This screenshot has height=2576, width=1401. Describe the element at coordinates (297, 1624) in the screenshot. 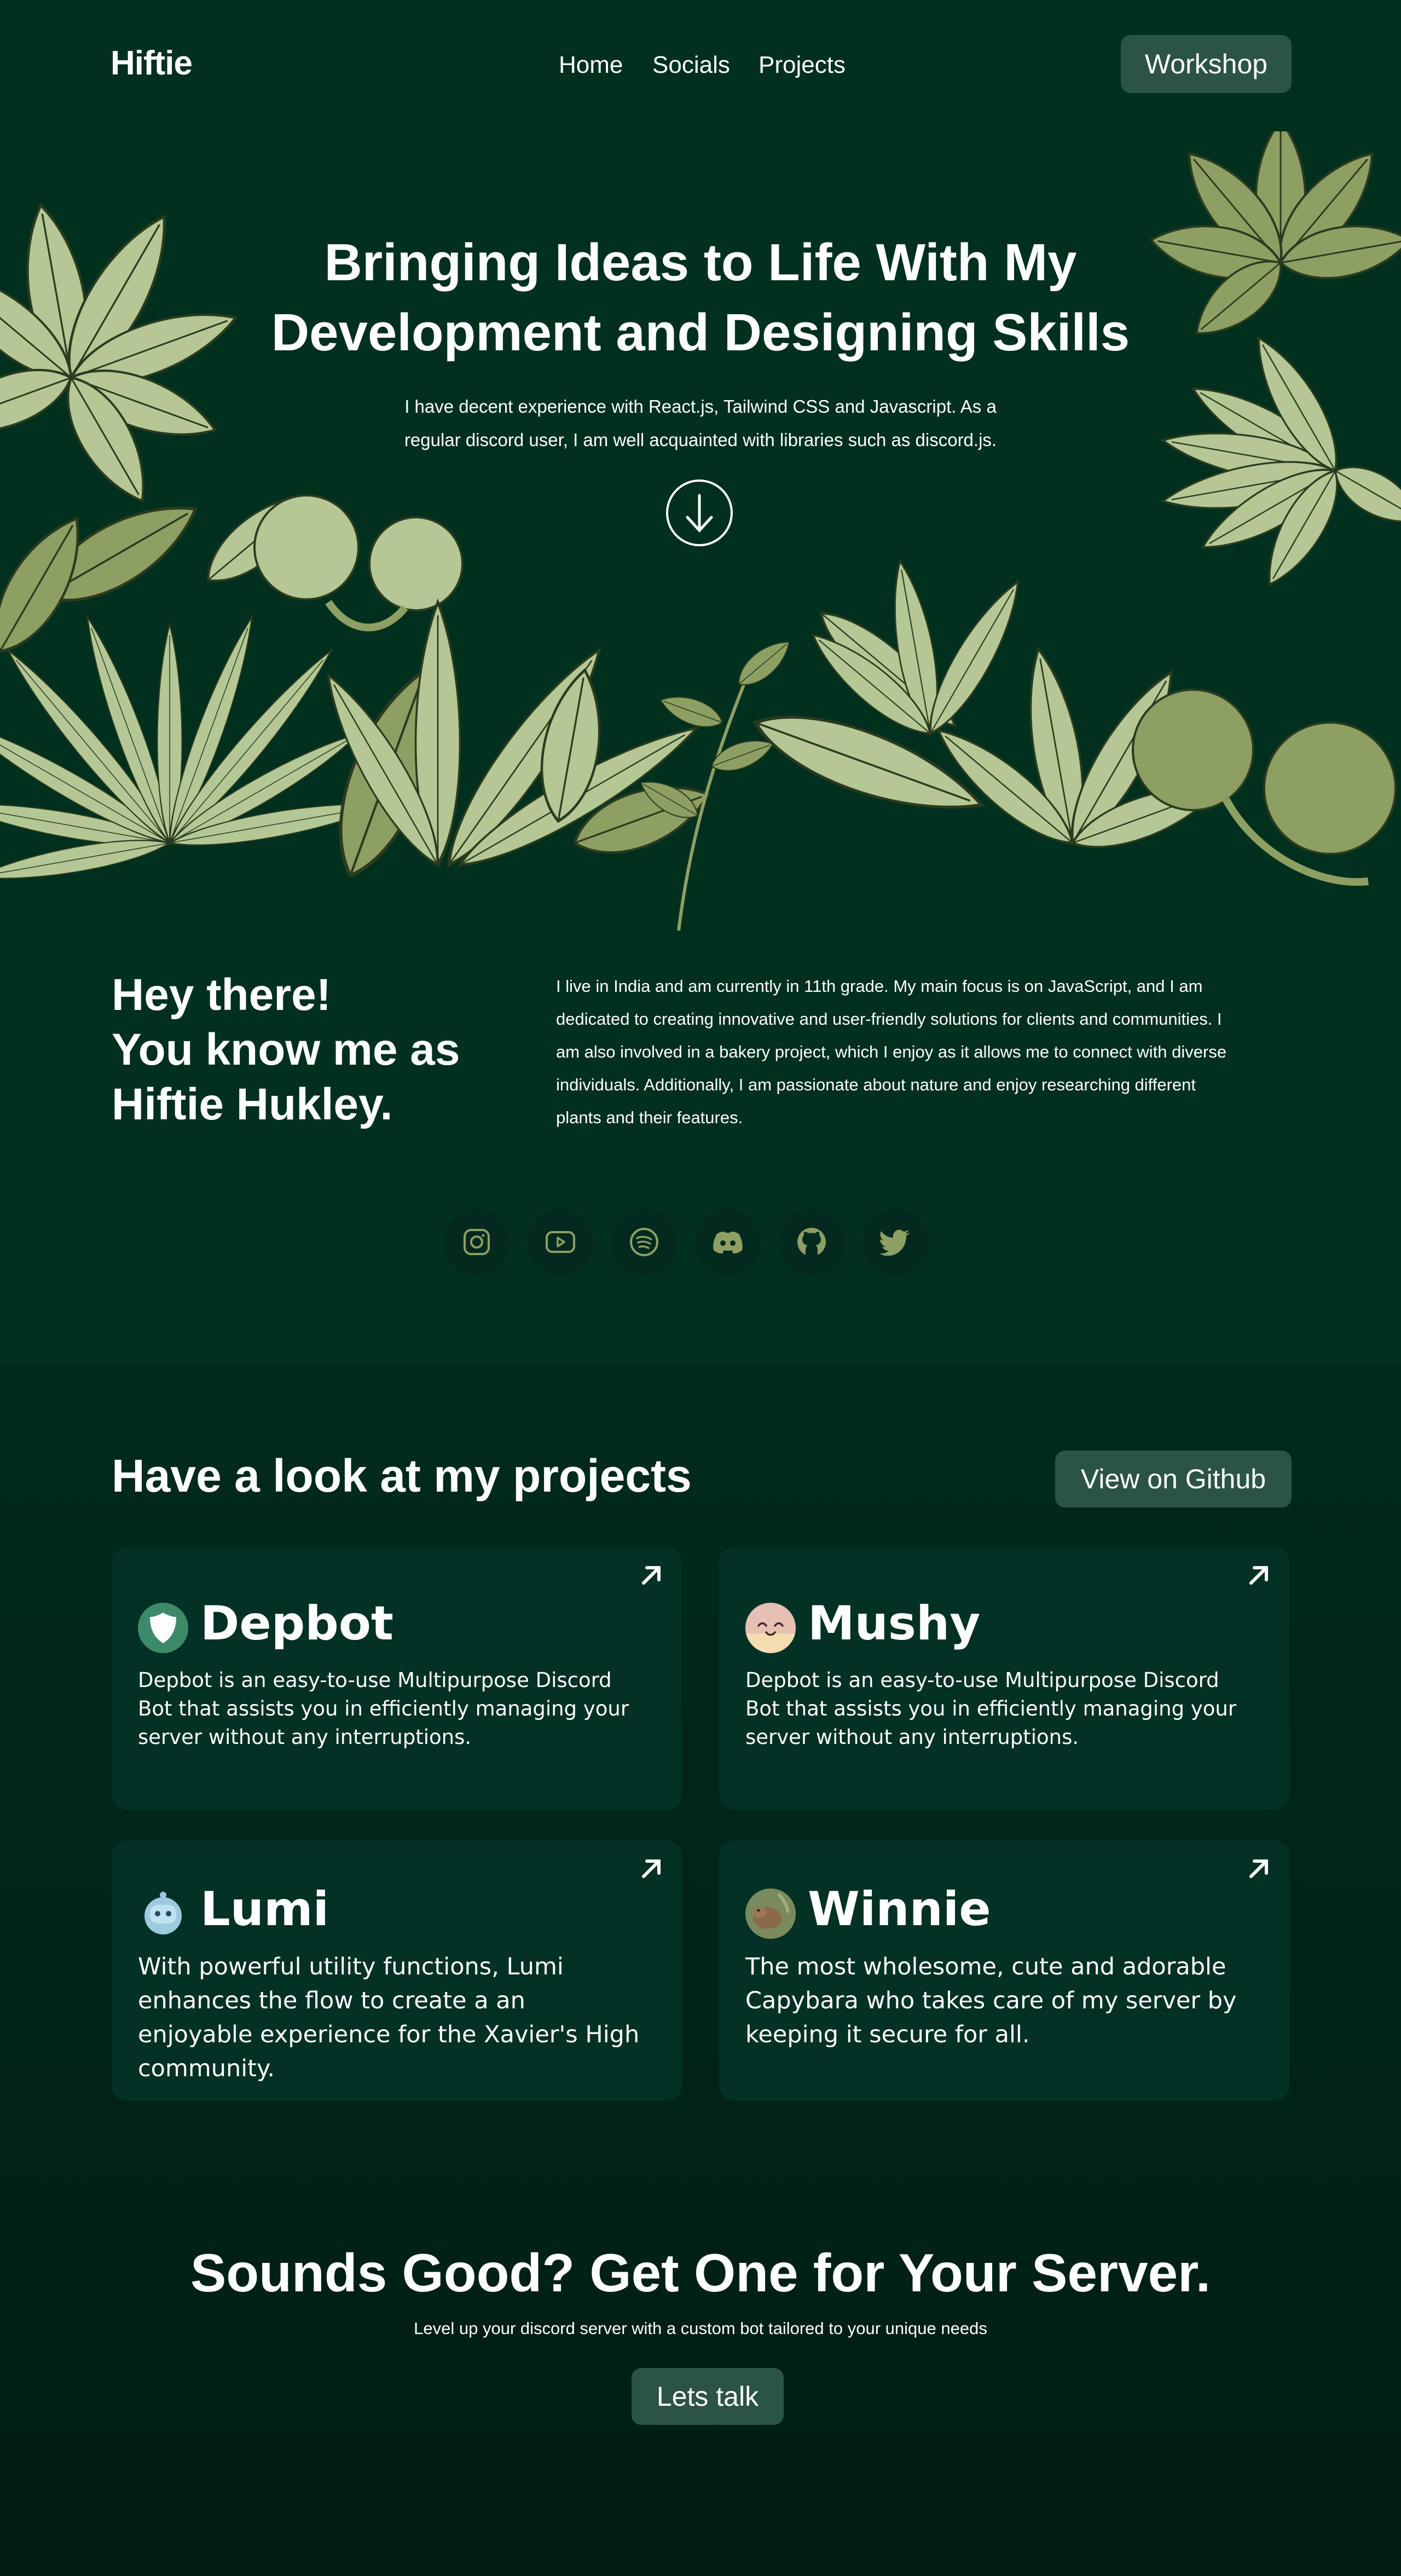

I see `card-title: Depbot` at that location.